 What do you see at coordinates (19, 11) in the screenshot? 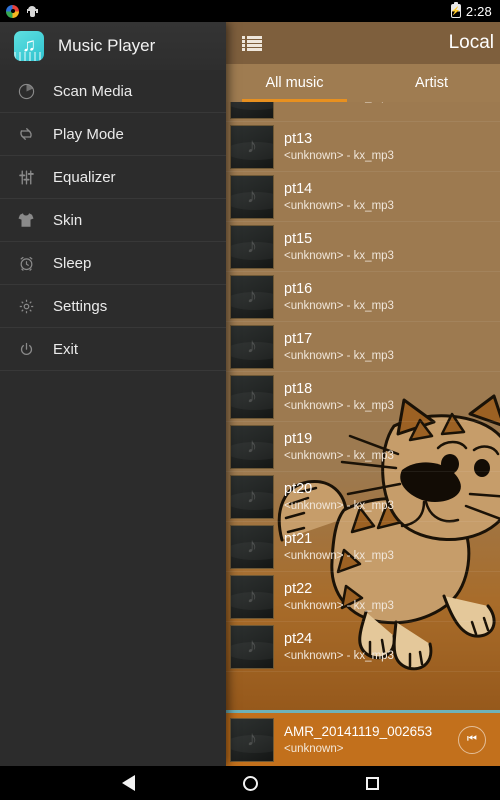
I see `status-bar-left-icons` at bounding box center [19, 11].